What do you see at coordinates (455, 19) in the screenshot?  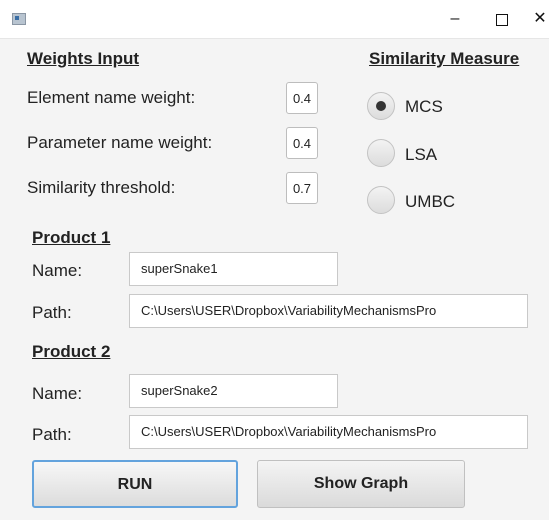 I see `minimize-button: –` at bounding box center [455, 19].